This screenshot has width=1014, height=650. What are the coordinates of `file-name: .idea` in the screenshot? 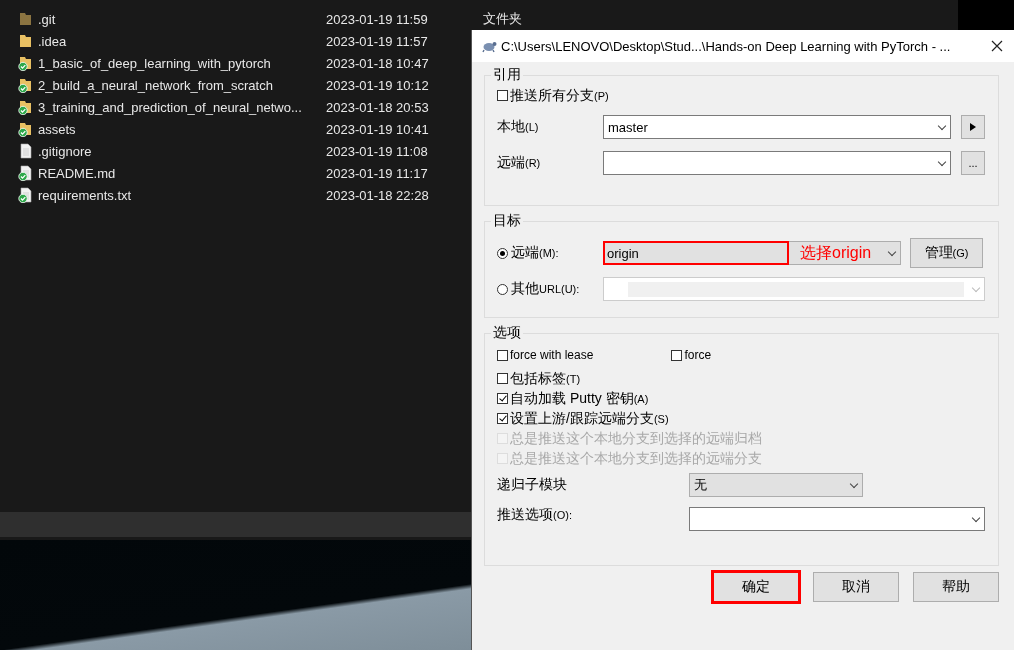 It's located at (182, 41).